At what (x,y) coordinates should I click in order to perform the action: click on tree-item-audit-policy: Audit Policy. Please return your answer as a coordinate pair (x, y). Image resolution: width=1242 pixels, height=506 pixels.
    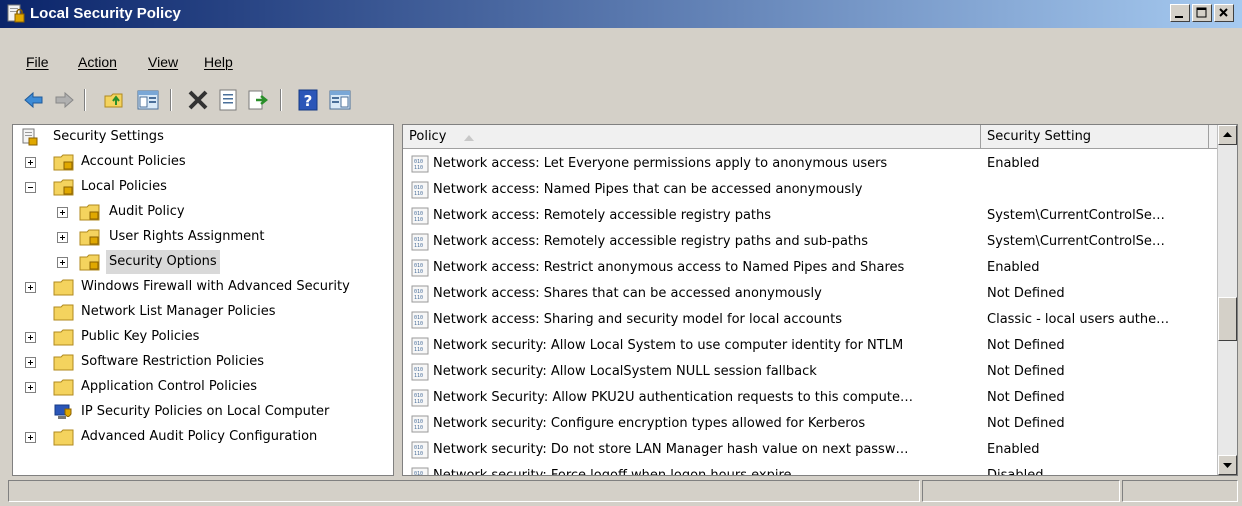
    Looking at the image, I should click on (203, 212).